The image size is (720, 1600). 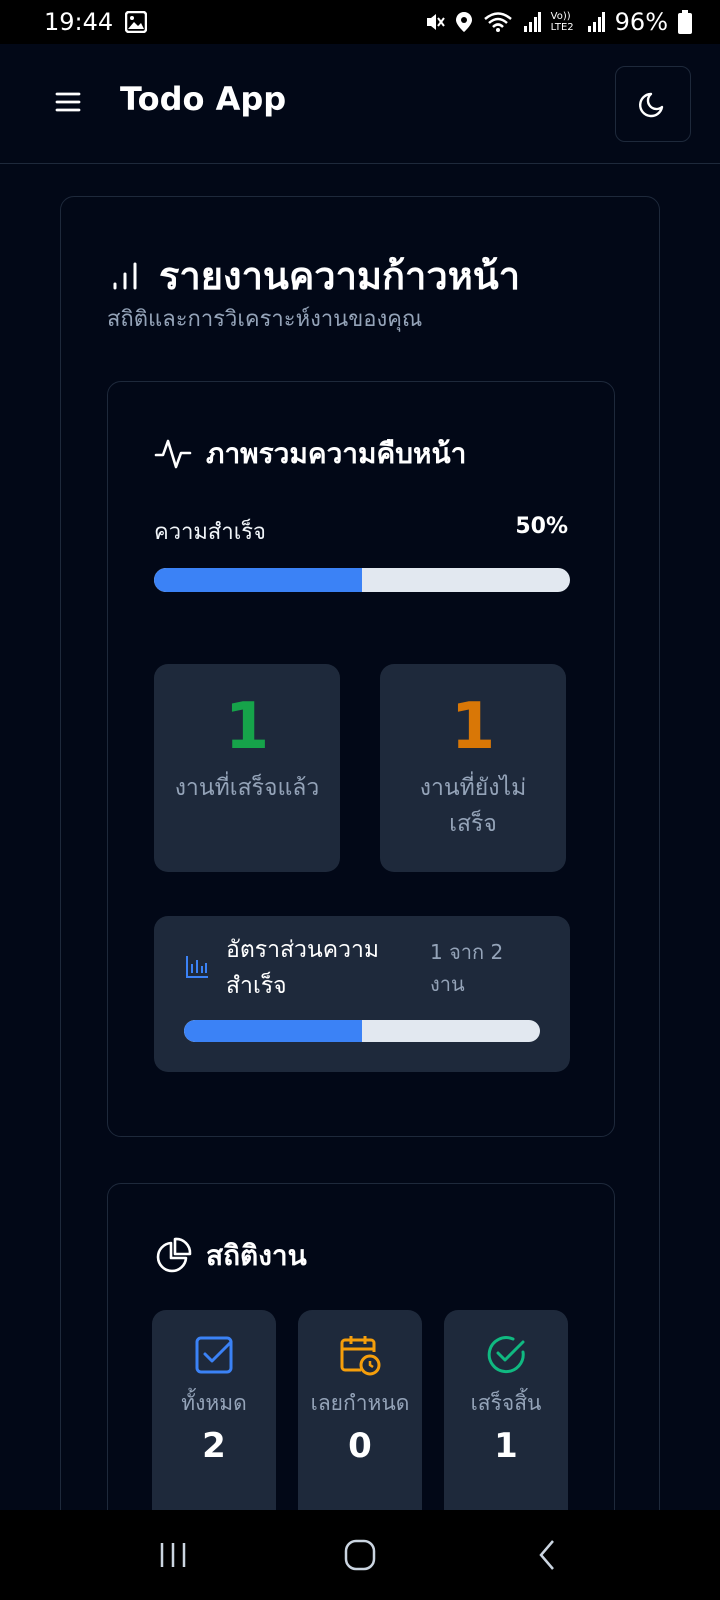 I want to click on success-progress-fill, so click(x=258, y=580).